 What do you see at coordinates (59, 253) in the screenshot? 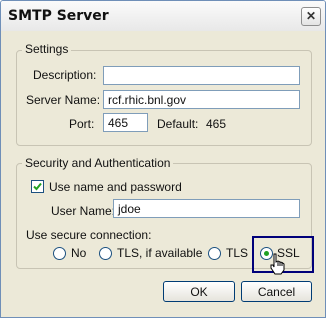
I see `radio-no` at bounding box center [59, 253].